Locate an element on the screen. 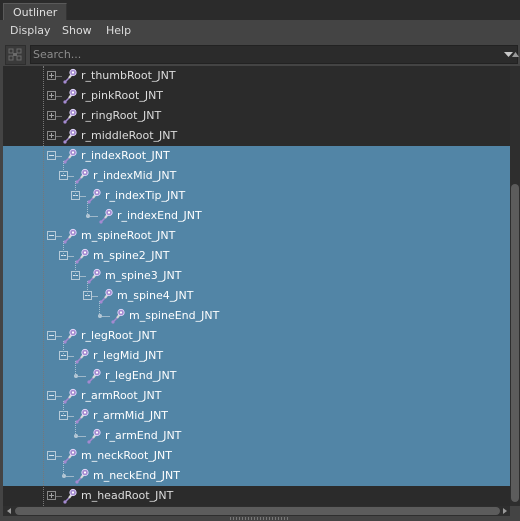  menu-show: Show is located at coordinates (77, 31).